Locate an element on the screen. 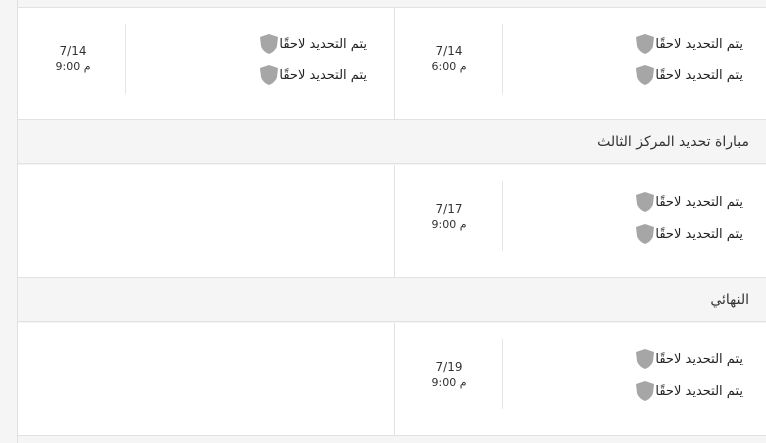 This screenshot has width=766, height=443. match-datetime: 7/17 9:00 م is located at coordinates (449, 217).